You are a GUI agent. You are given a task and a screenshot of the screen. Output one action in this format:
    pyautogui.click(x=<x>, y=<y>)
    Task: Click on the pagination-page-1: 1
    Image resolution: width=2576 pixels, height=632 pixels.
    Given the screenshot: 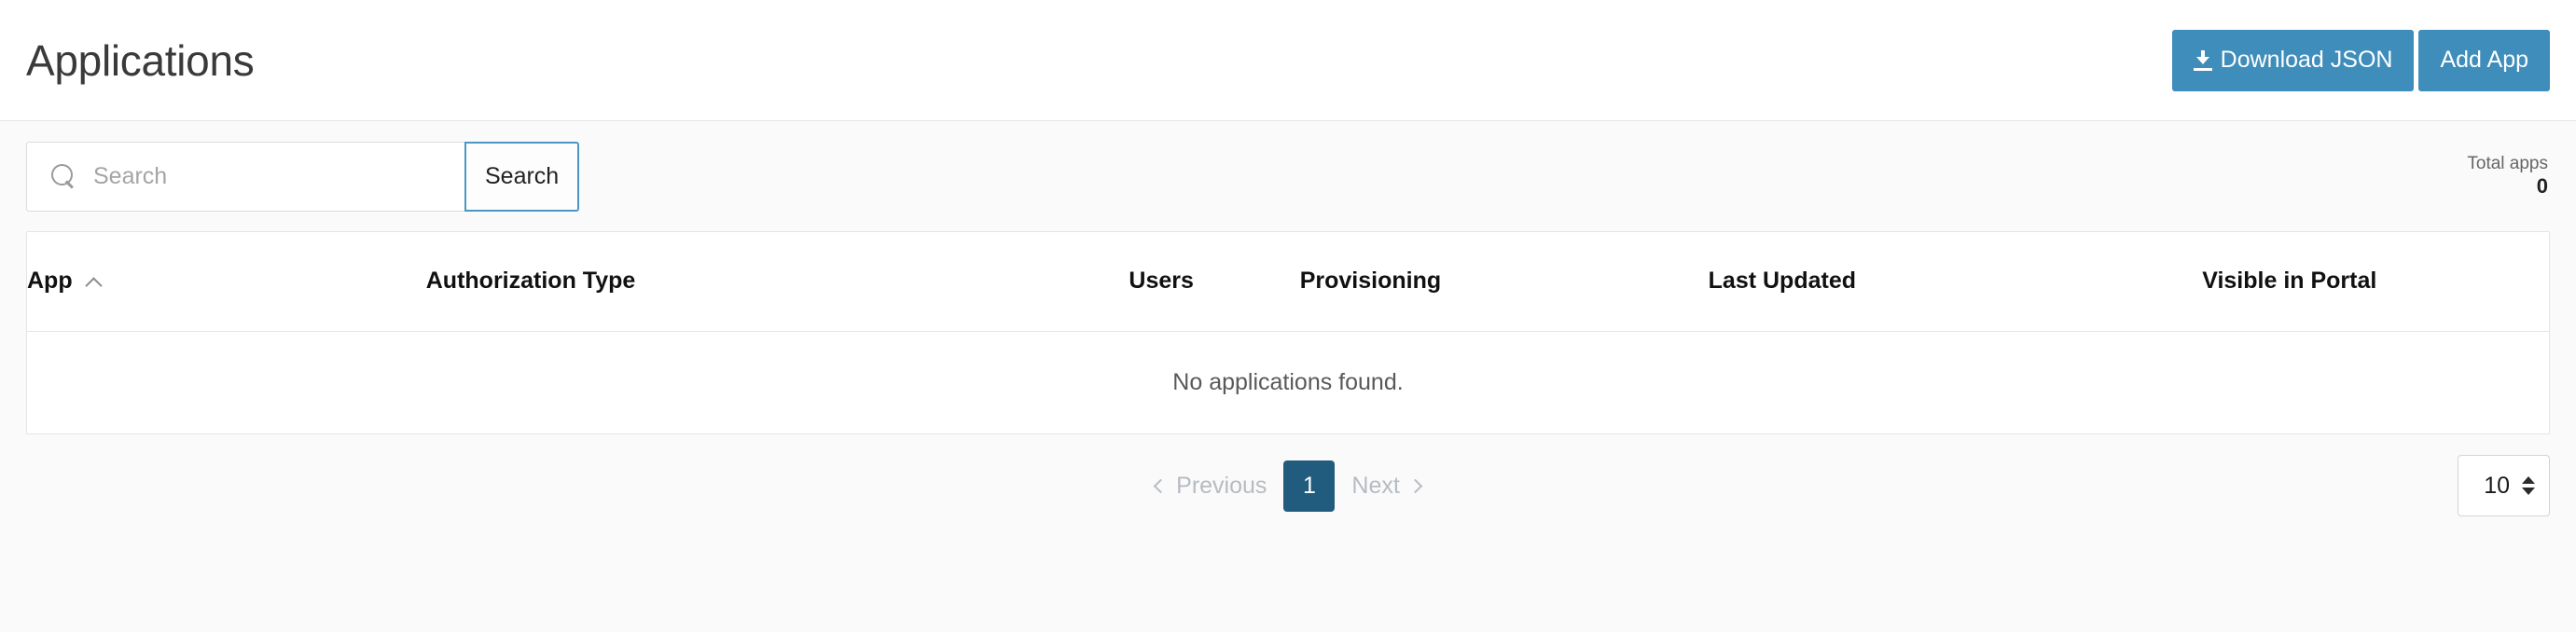 What is the action you would take?
    pyautogui.click(x=1309, y=486)
    